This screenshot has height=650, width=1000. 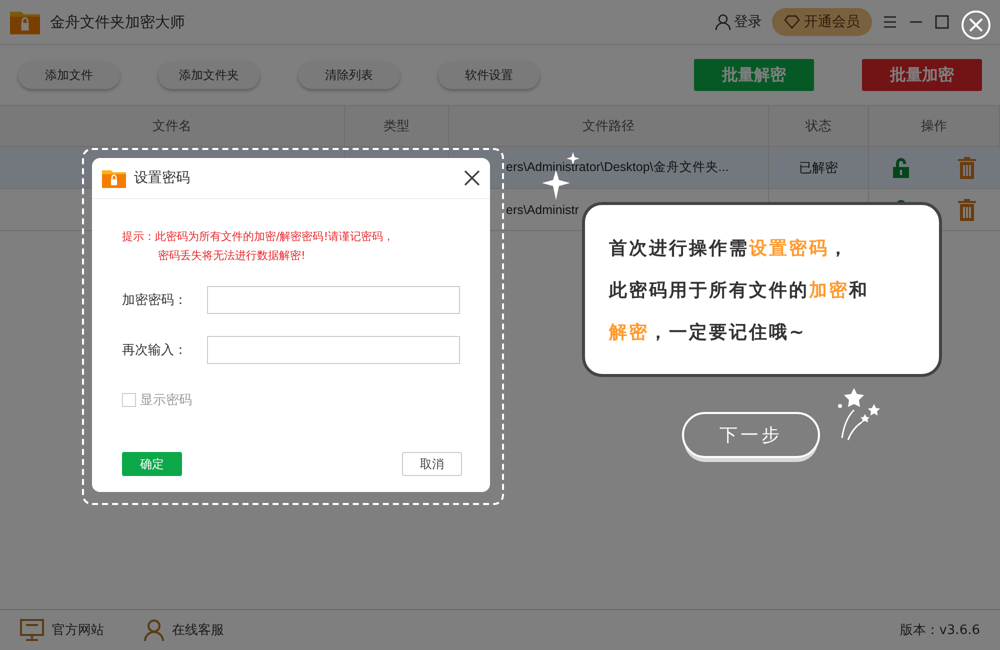 I want to click on hint-text: 提示：此密码为所有文件的加密/解密密码!请谨记密码，, so click(x=259, y=237).